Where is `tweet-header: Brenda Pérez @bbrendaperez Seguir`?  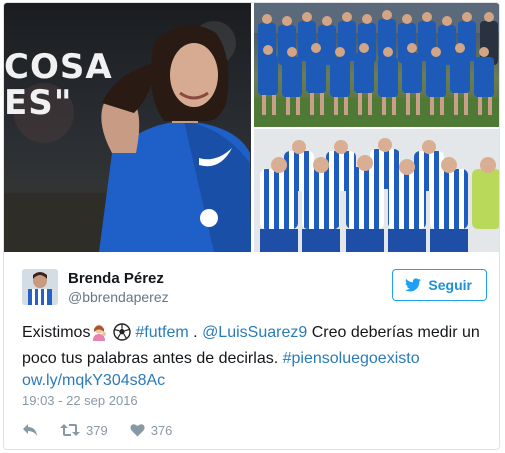 tweet-header: Brenda Pérez @bbrendaperez Seguir is located at coordinates (254, 289).